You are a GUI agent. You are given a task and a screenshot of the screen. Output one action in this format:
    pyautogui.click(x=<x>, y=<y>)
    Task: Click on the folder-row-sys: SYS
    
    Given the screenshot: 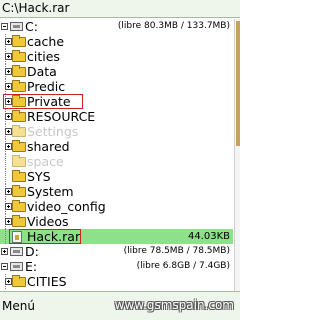 What is the action you would take?
    pyautogui.click(x=116, y=176)
    